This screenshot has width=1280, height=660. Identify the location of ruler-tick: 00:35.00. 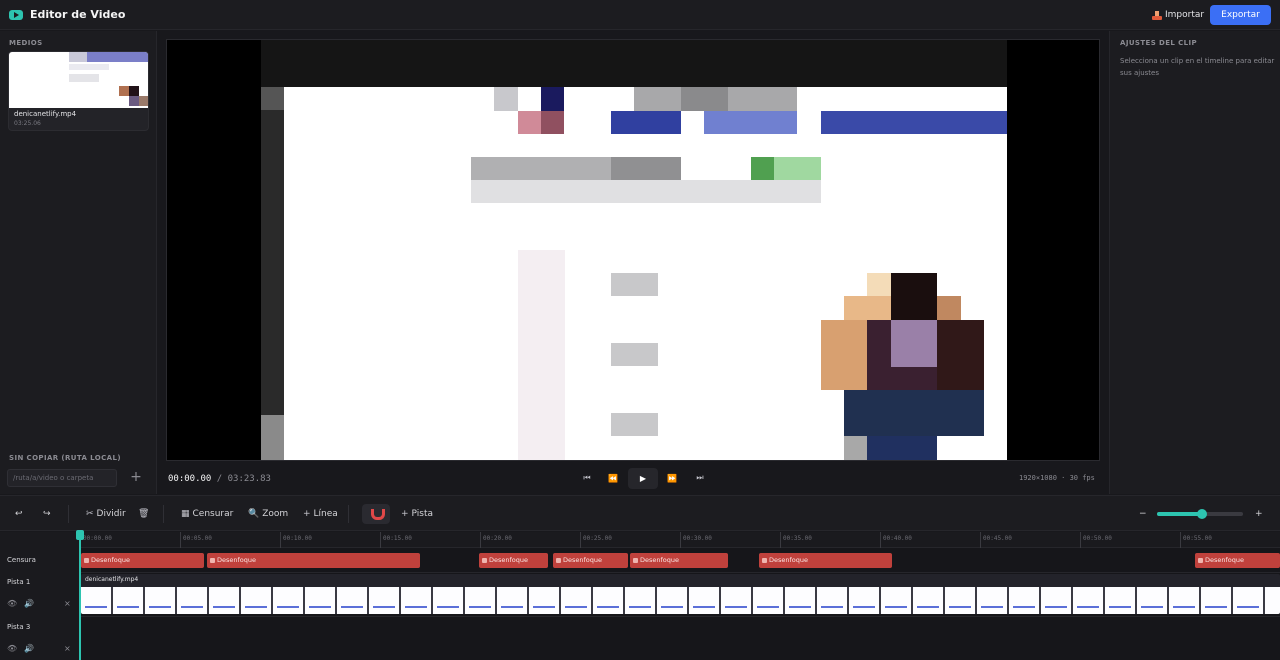
(796, 540).